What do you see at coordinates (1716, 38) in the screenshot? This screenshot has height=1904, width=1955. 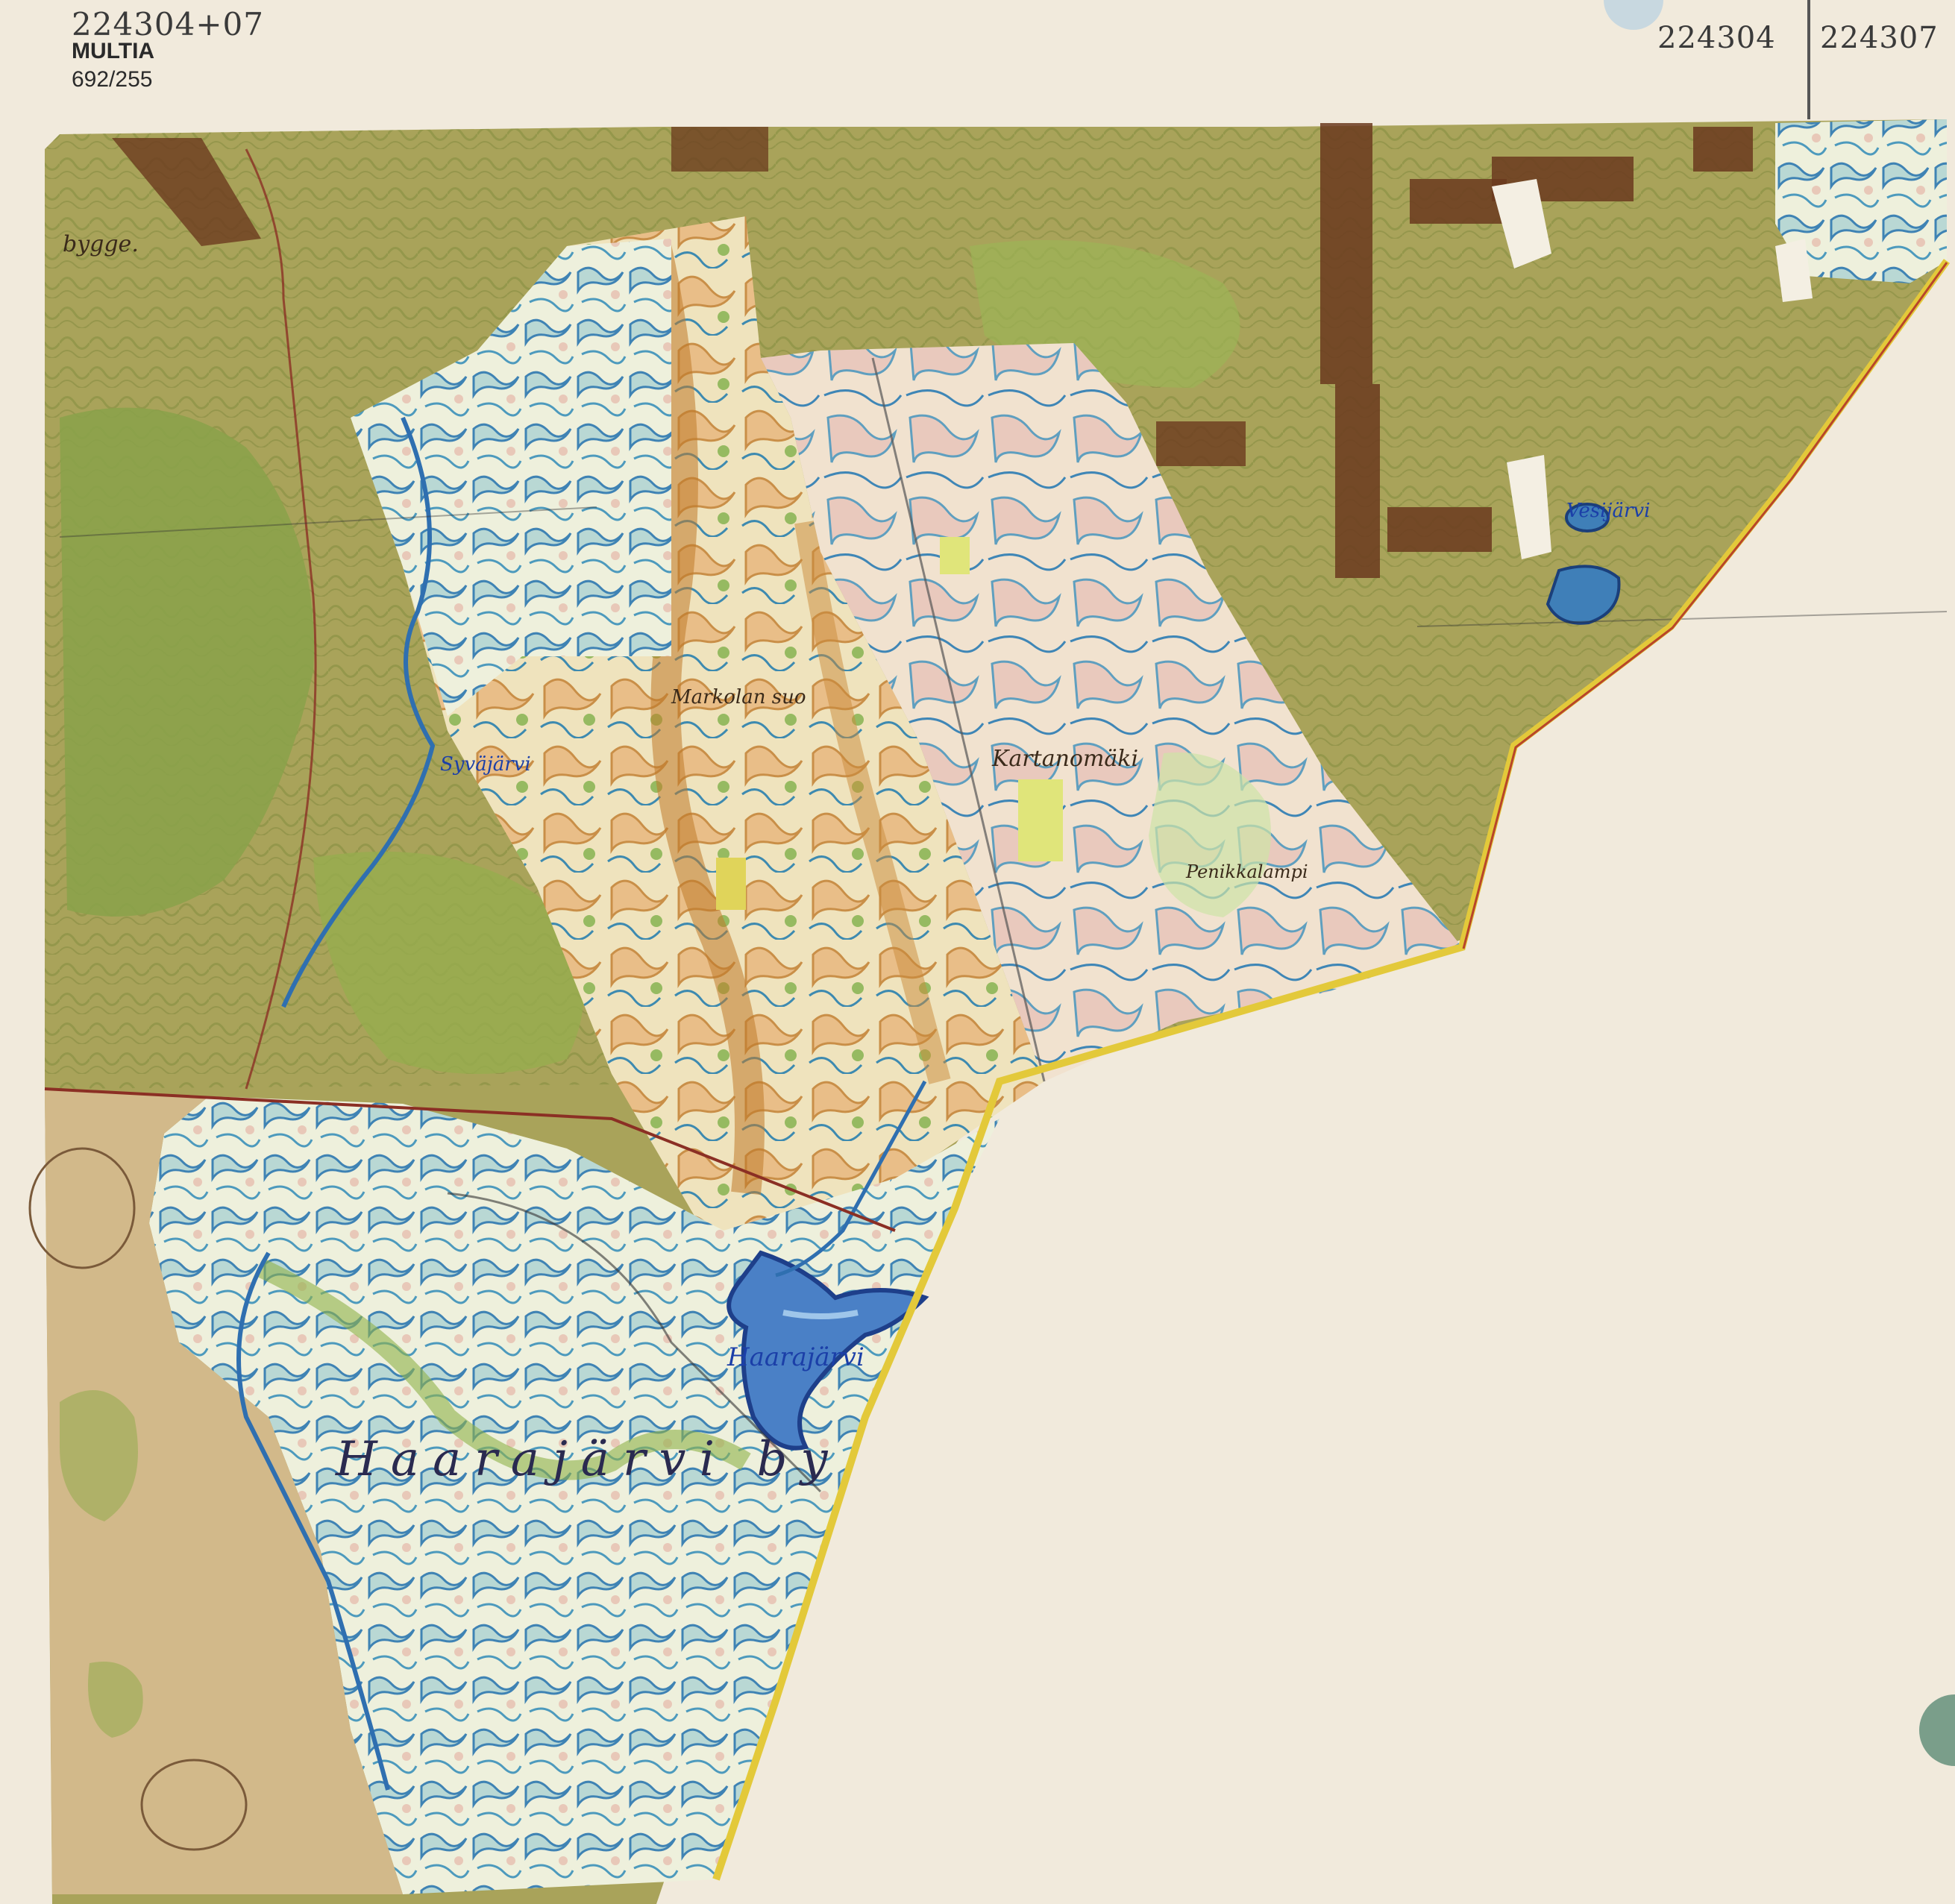 I see `sheet-left-number: 224304` at bounding box center [1716, 38].